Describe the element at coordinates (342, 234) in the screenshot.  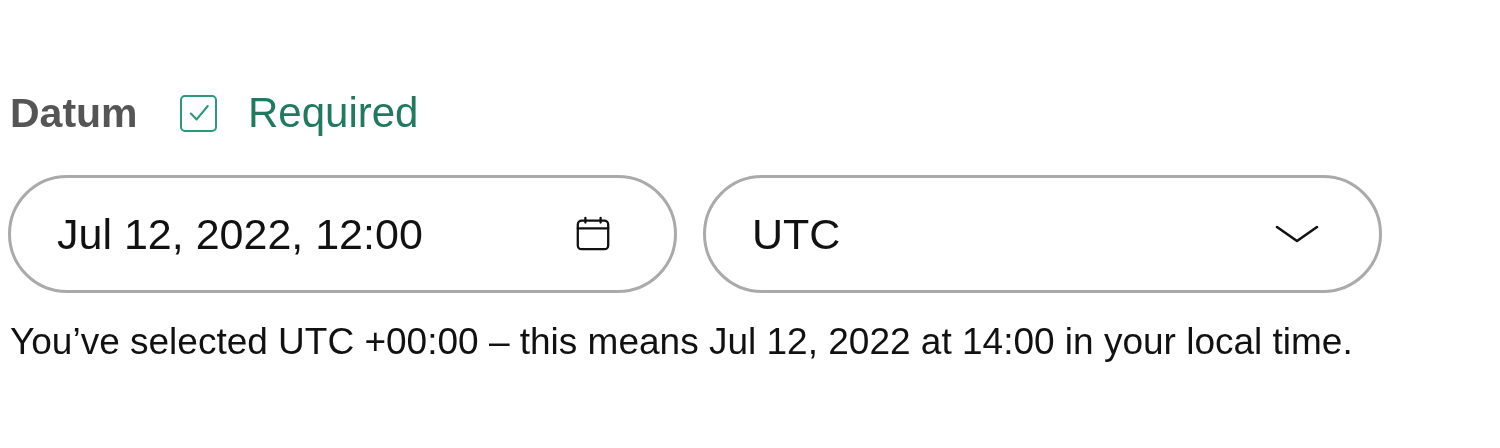
I see `date-field: Jul 12, 2022, 12:00` at that location.